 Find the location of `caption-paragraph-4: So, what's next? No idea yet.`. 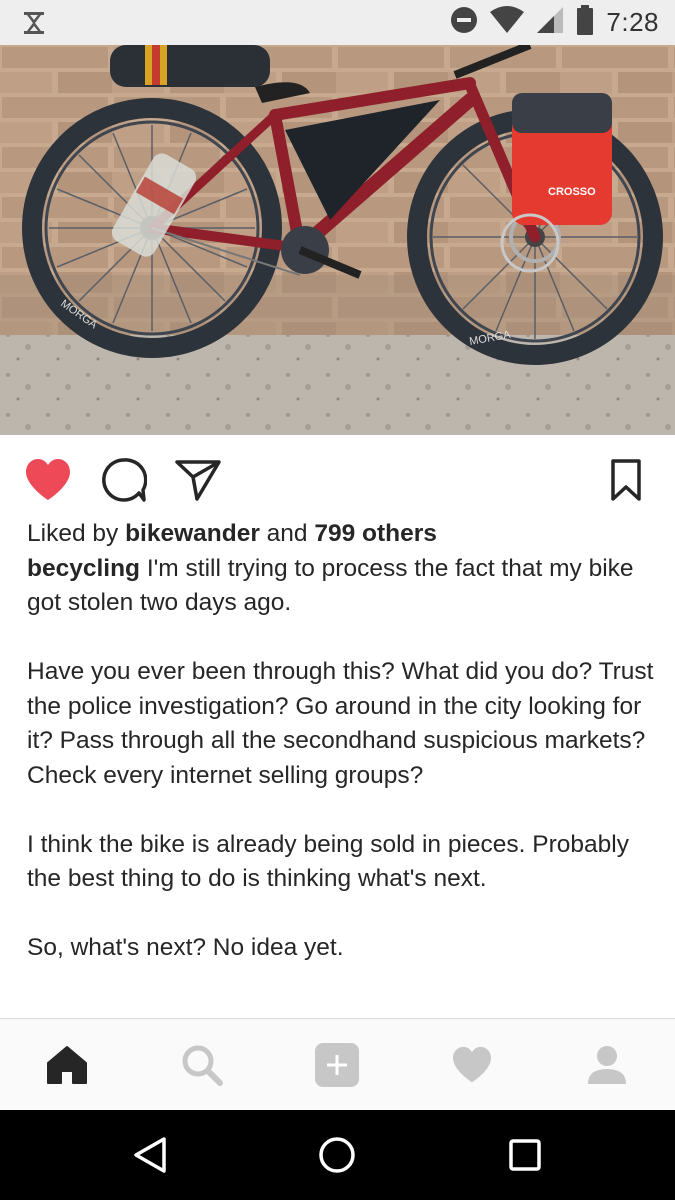

caption-paragraph-4: So, what's next? No idea yet. is located at coordinates (185, 947).